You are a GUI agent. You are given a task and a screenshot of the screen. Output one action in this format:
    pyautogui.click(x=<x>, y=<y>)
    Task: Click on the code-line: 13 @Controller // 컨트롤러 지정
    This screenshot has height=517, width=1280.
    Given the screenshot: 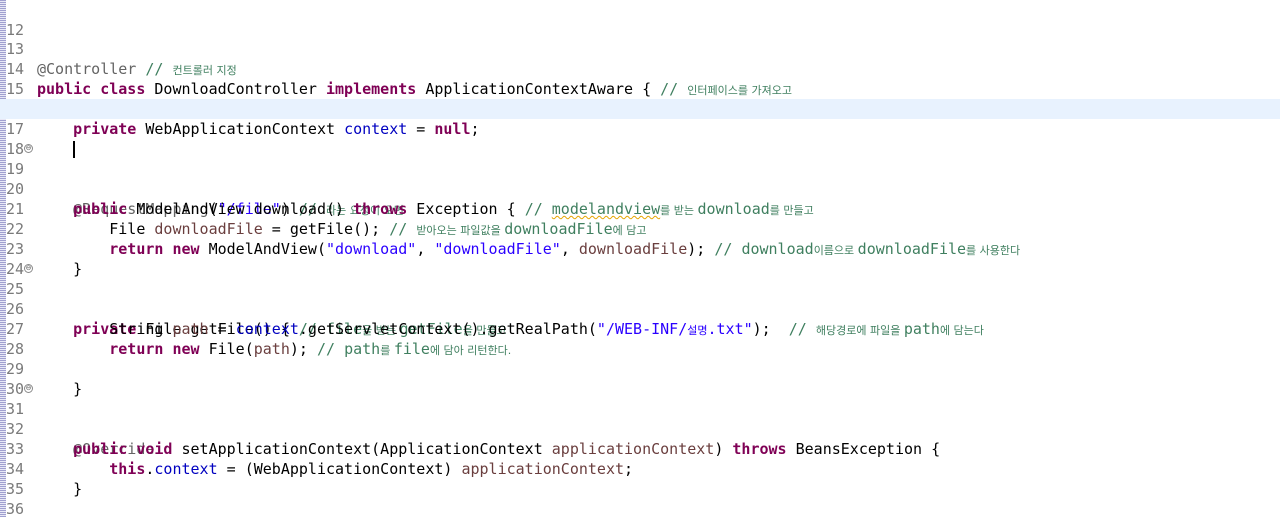 What is the action you would take?
    pyautogui.click(x=640, y=48)
    